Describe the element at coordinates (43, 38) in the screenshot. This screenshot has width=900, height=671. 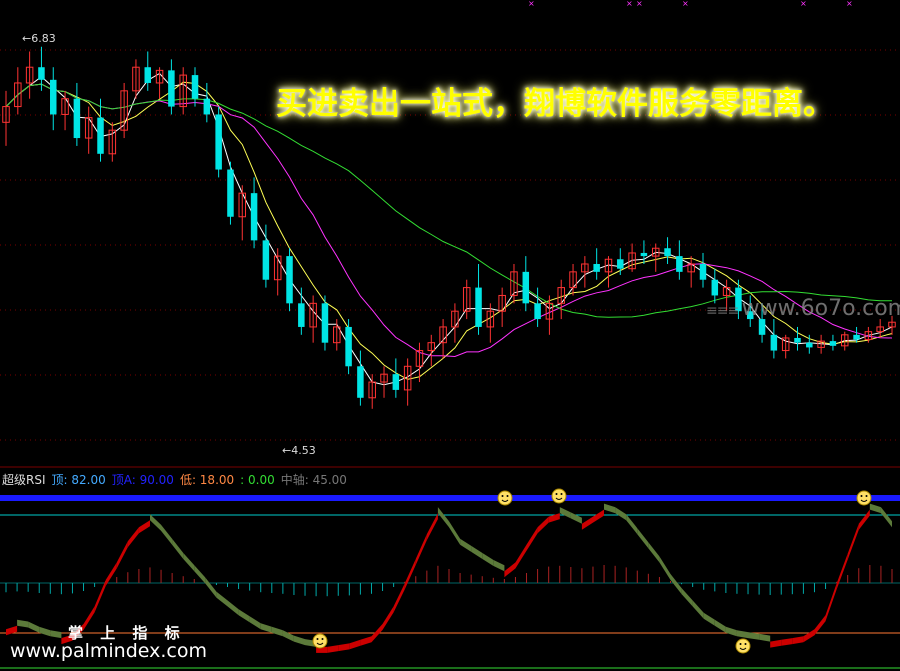
I see `price-high-value: 6.83` at that location.